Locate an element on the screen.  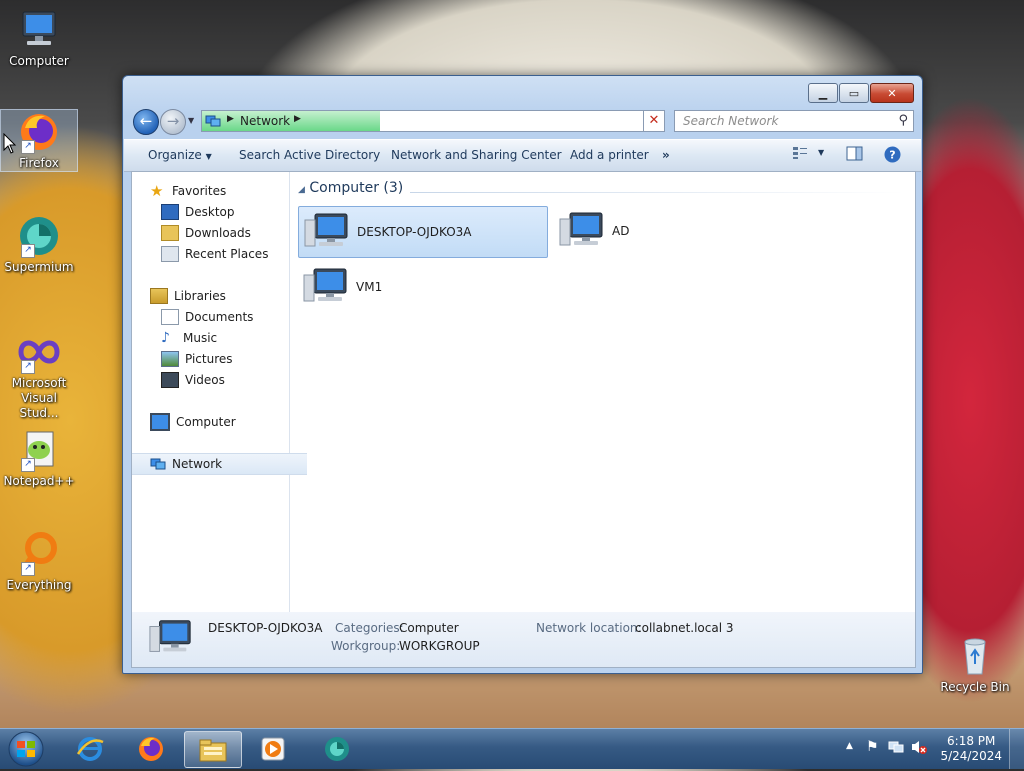
firefox-icon: ↗ is located at coordinates (39, 132).